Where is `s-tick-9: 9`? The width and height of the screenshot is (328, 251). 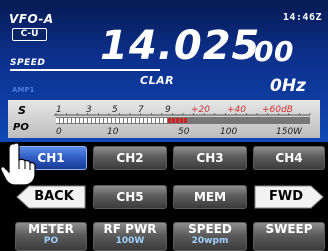
s-tick-9: 9 is located at coordinates (168, 110).